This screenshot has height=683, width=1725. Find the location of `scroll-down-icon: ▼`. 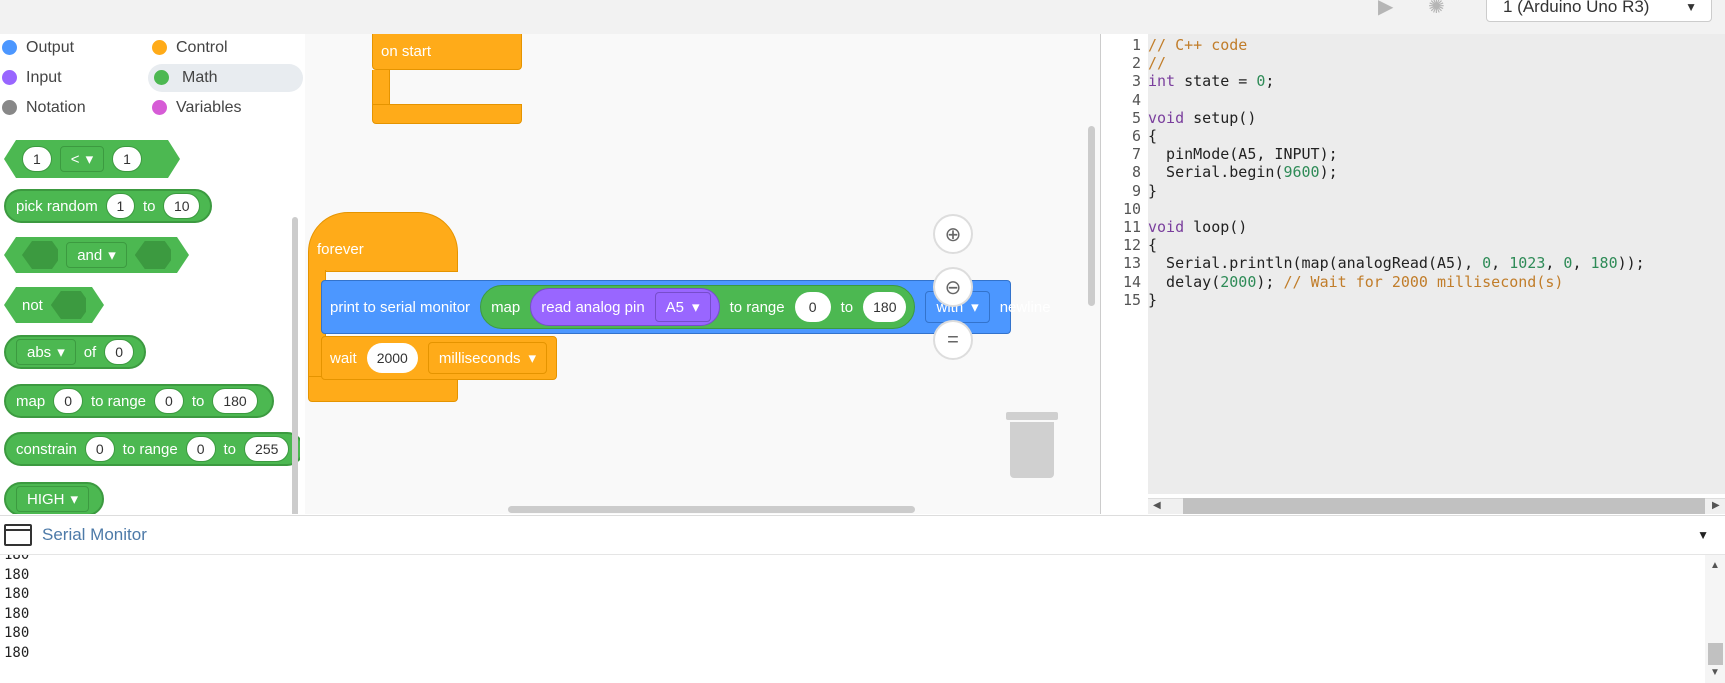

scroll-down-icon: ▼ is located at coordinates (1715, 672).